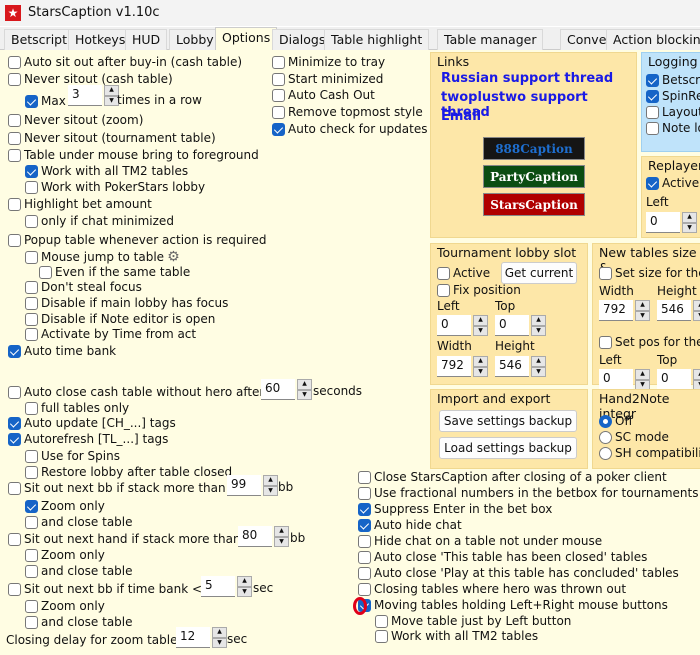  Describe the element at coordinates (328, 62) in the screenshot. I see `middle-option-1: Minimize to tray` at that location.